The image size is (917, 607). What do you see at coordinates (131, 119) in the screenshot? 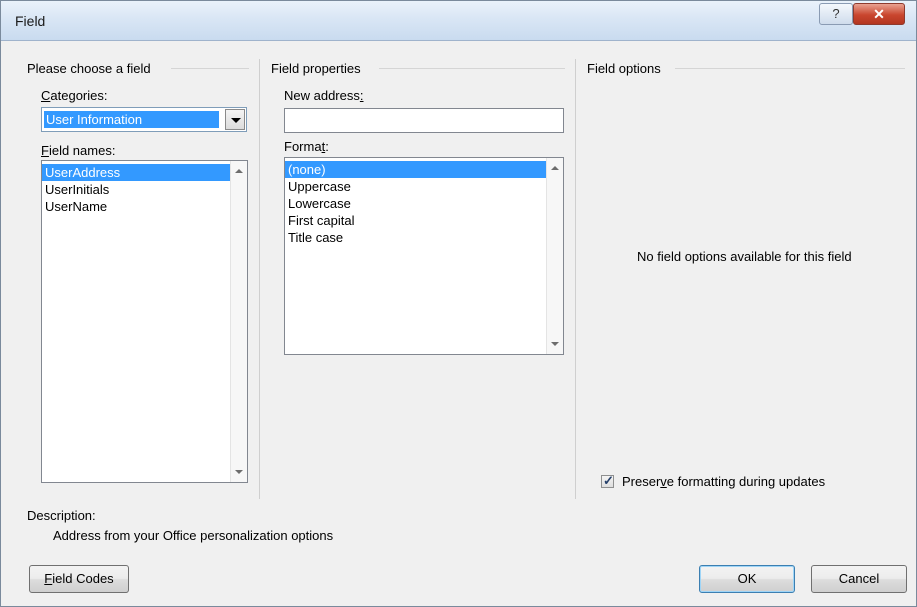
I see `categories-selected-value: User Information` at bounding box center [131, 119].